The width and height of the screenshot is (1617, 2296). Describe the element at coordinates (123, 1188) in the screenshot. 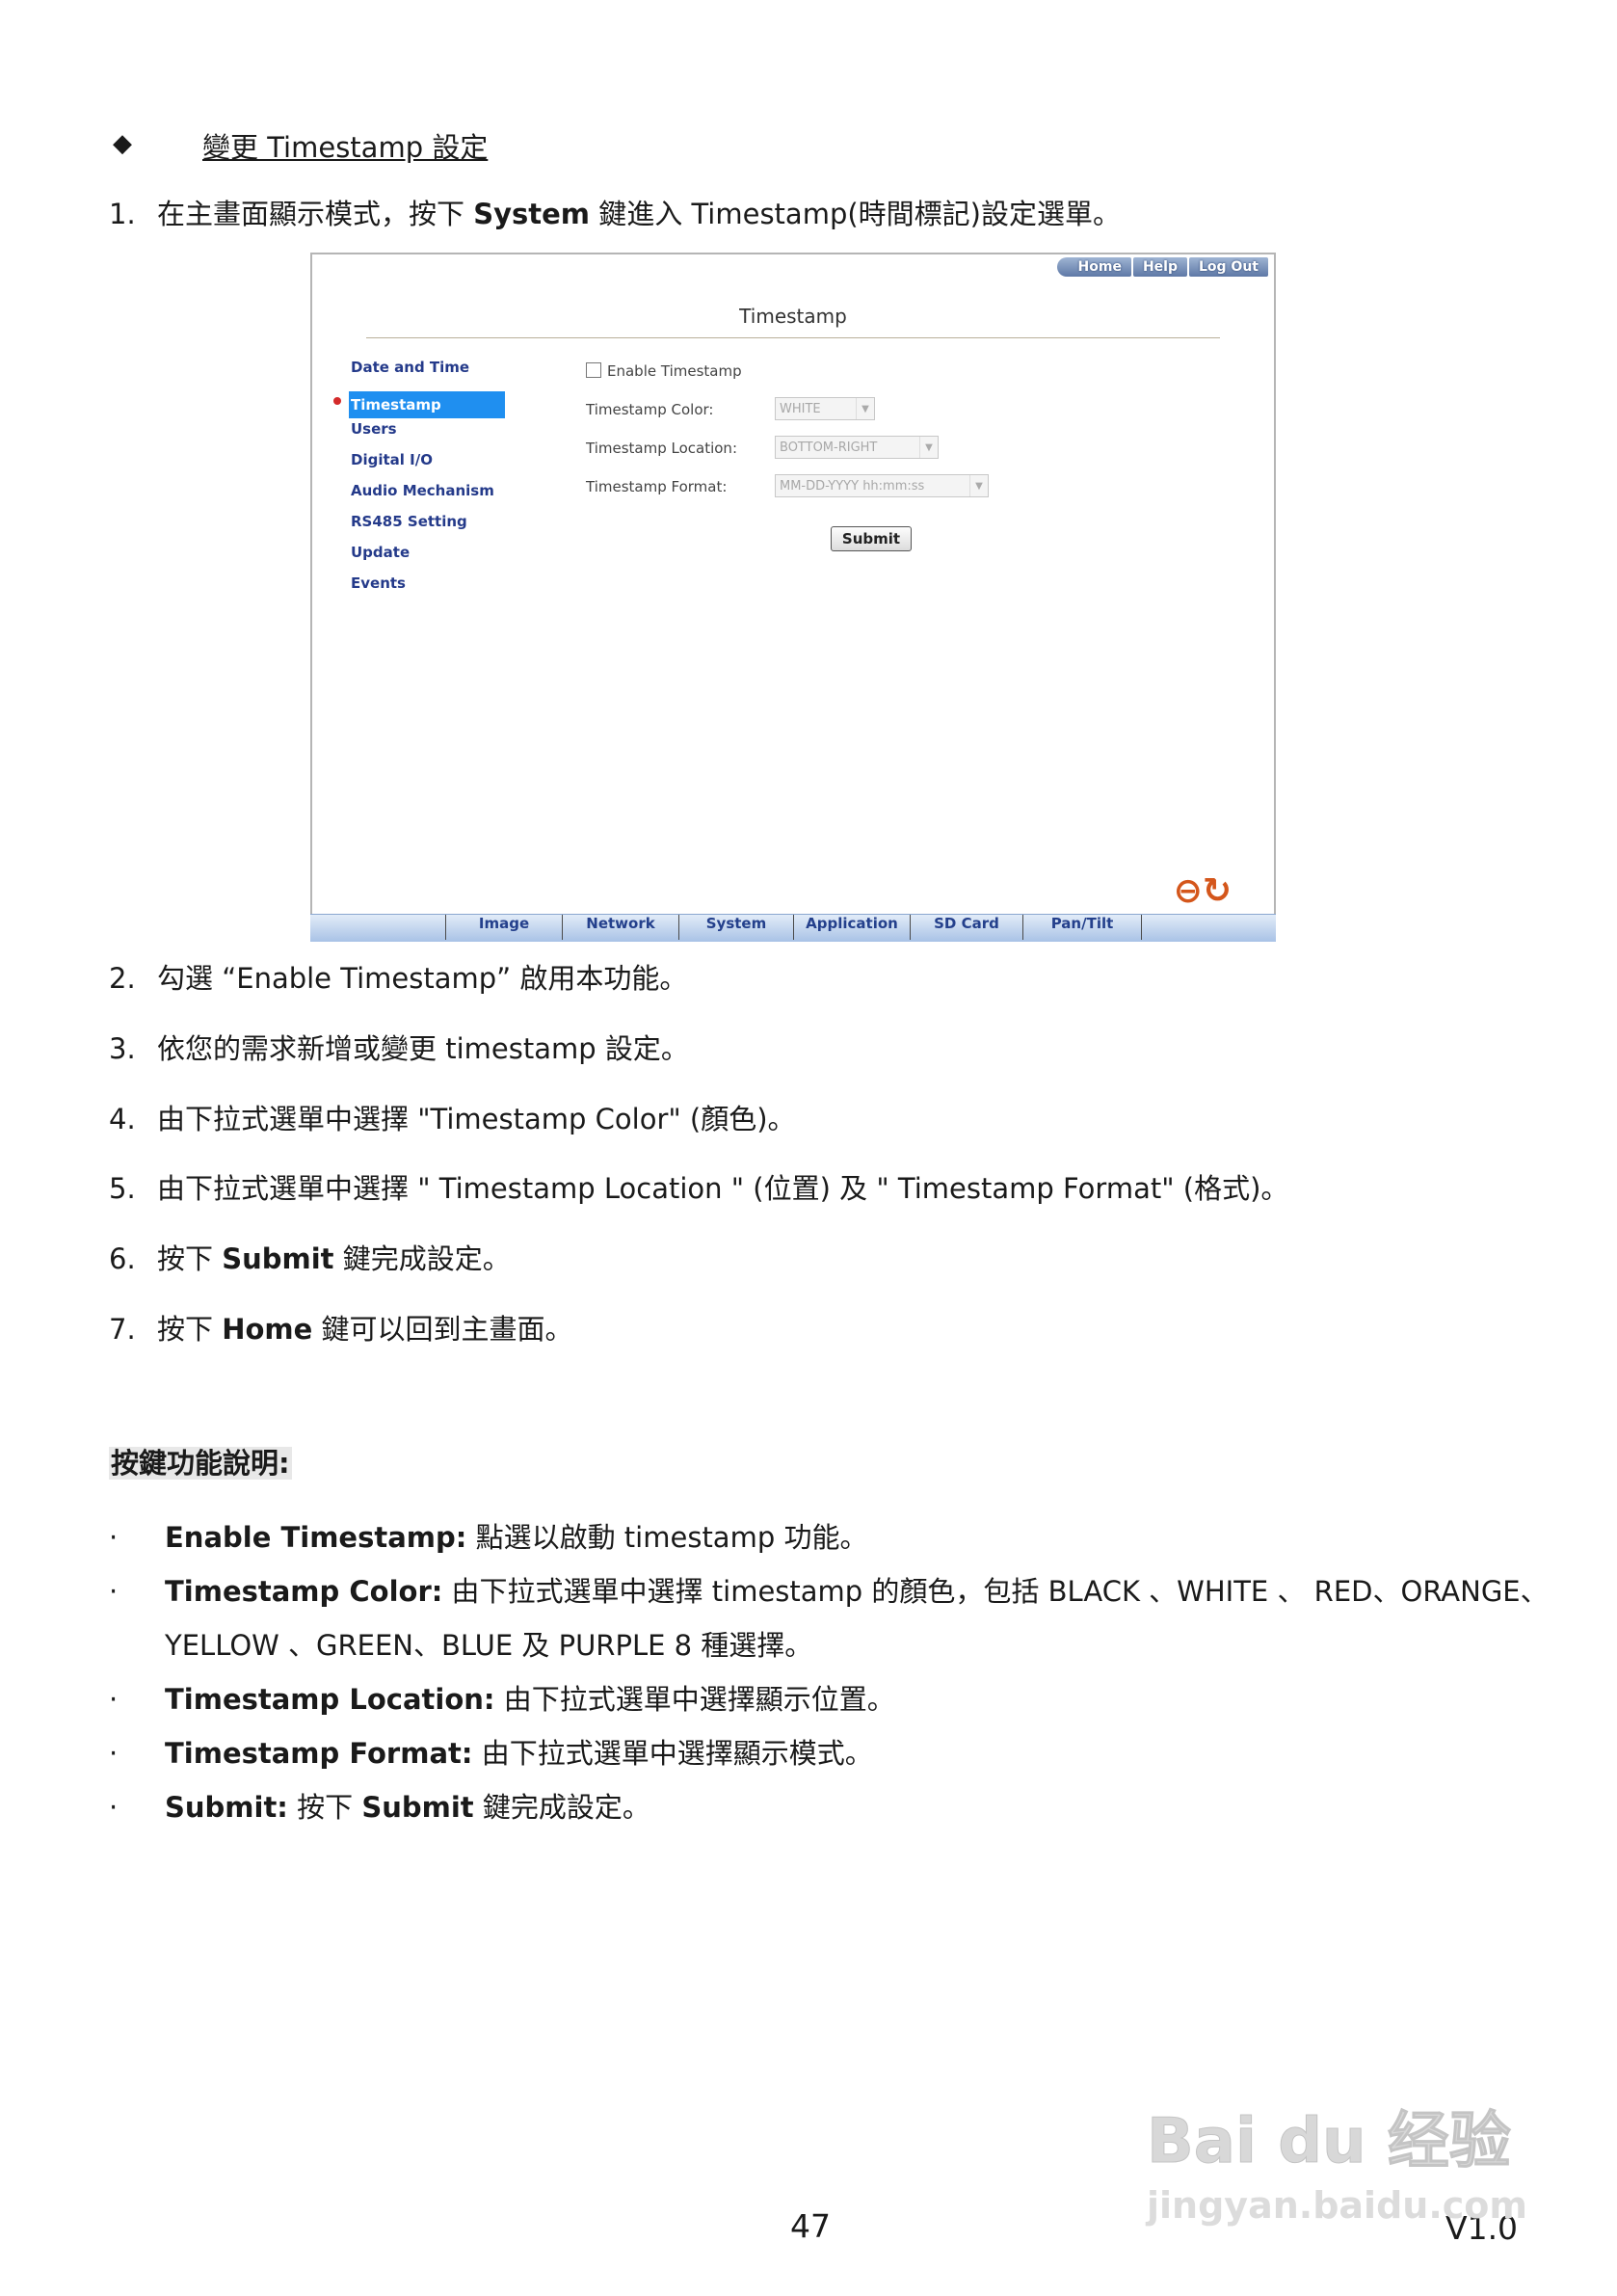

I see `step-number: 5.` at that location.